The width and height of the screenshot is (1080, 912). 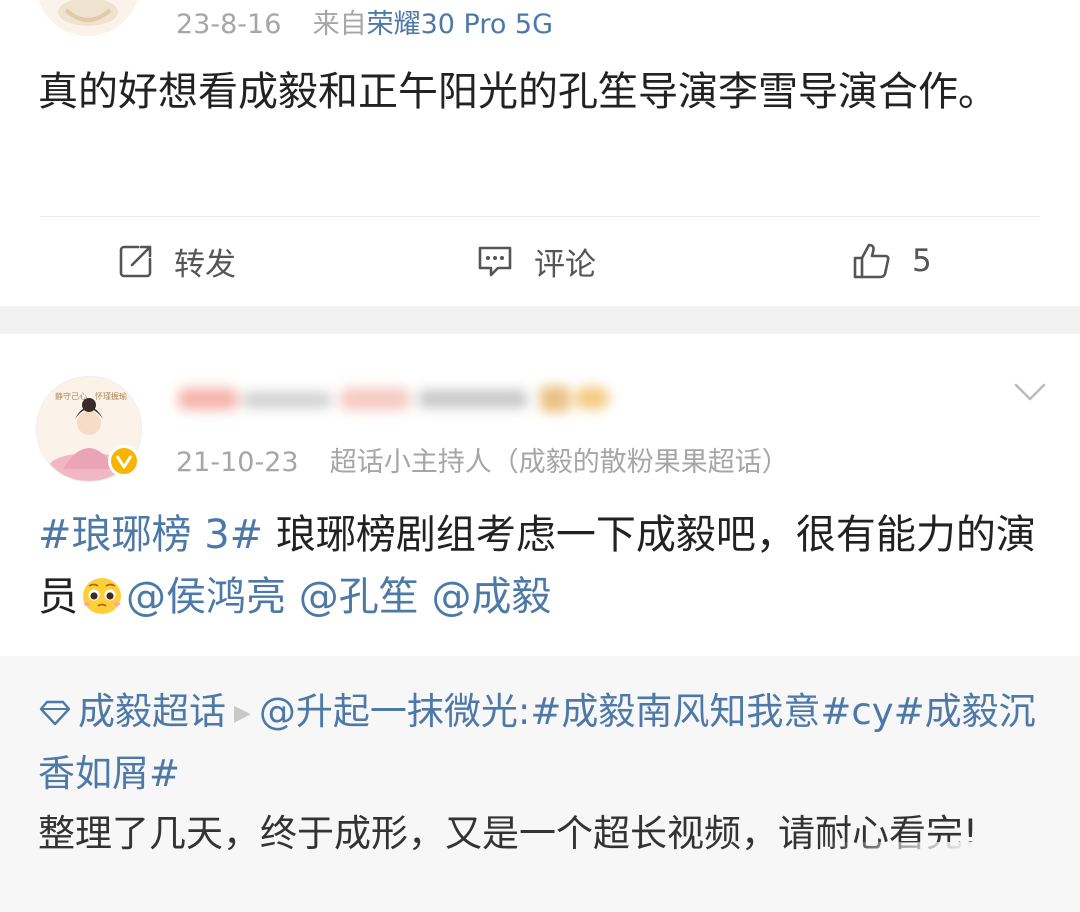 What do you see at coordinates (460, 24) in the screenshot?
I see `device-link: 荣耀30 Pro 5G` at bounding box center [460, 24].